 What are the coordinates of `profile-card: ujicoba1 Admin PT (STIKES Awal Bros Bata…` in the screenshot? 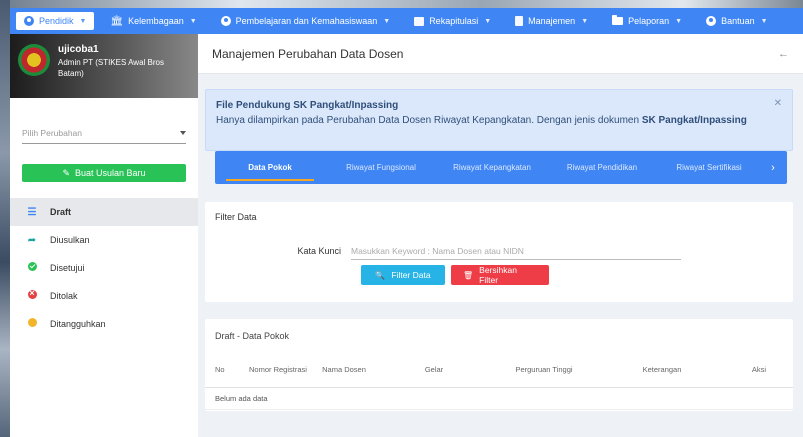 It's located at (104, 66).